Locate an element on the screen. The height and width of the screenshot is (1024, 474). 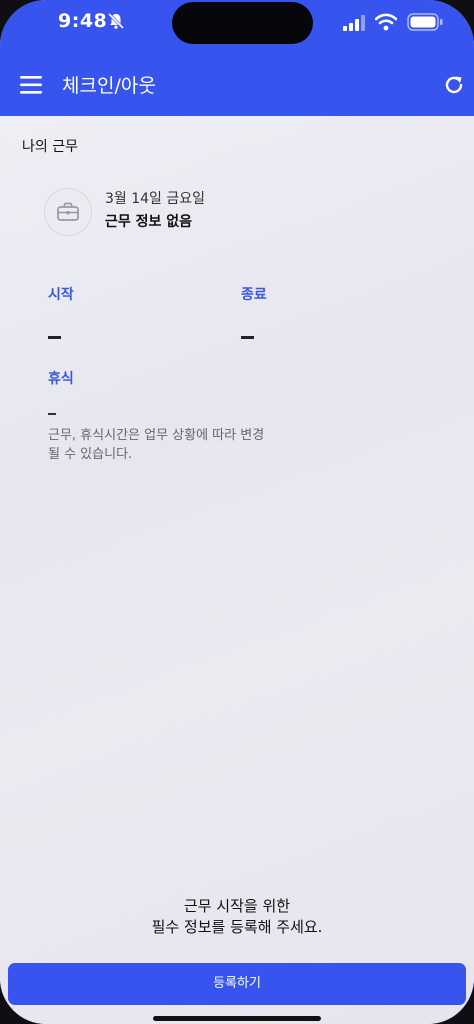
status-time: 9:48 is located at coordinates (83, 21).